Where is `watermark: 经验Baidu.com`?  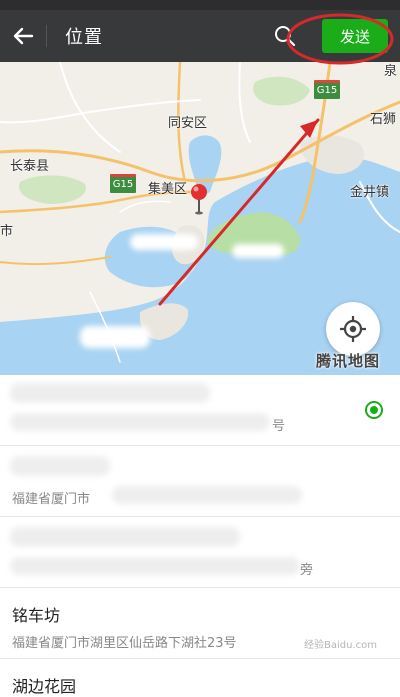 watermark: 经验Baidu.com is located at coordinates (340, 645).